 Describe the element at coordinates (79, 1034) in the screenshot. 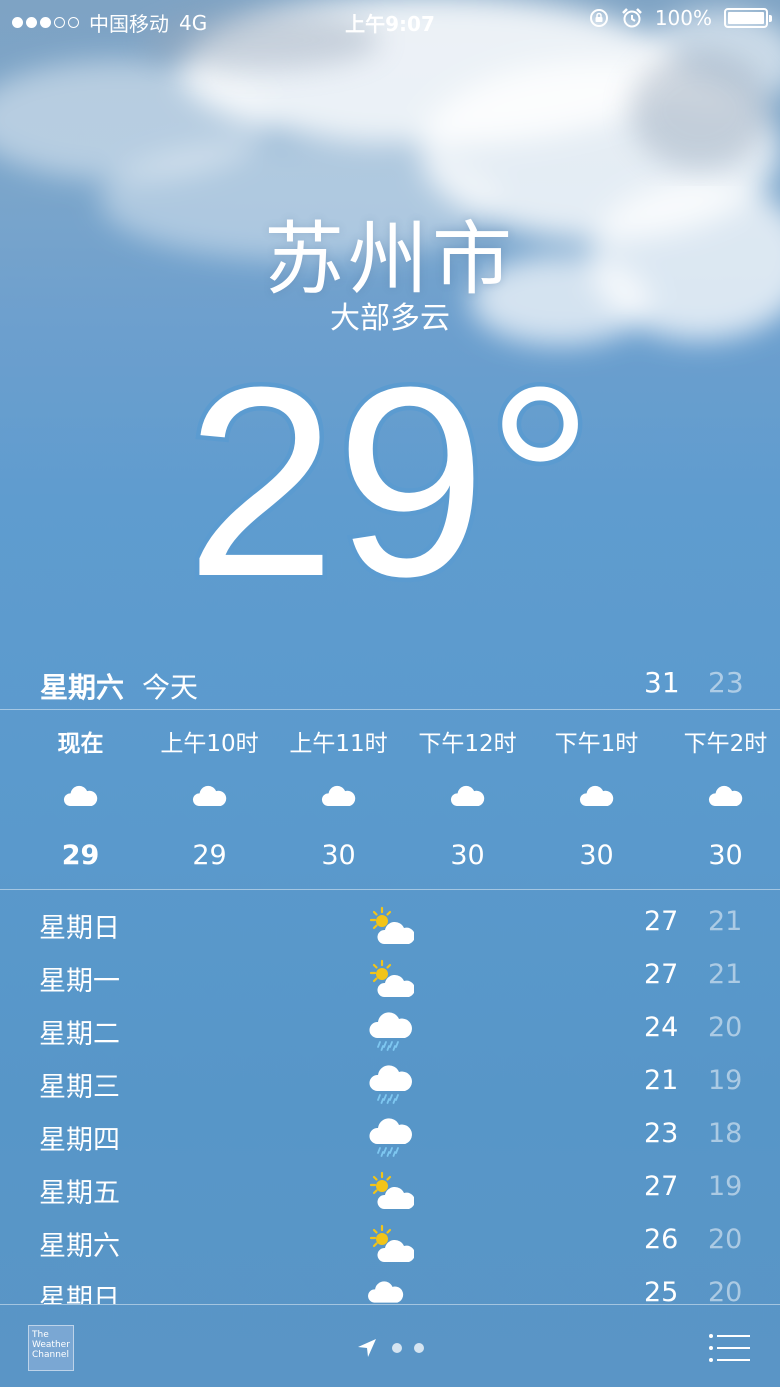

I see `day-name: 星期二` at that location.